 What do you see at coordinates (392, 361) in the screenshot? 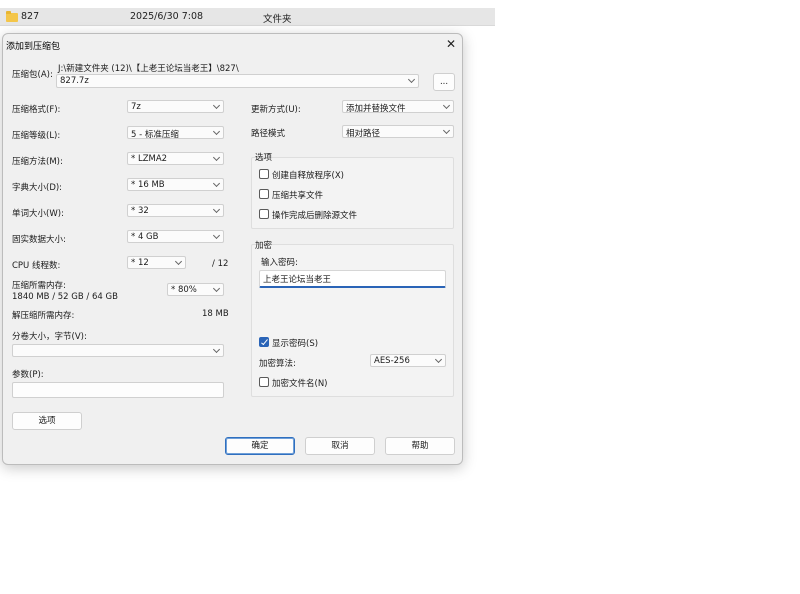
I see `enc-method-value: AES-256` at bounding box center [392, 361].